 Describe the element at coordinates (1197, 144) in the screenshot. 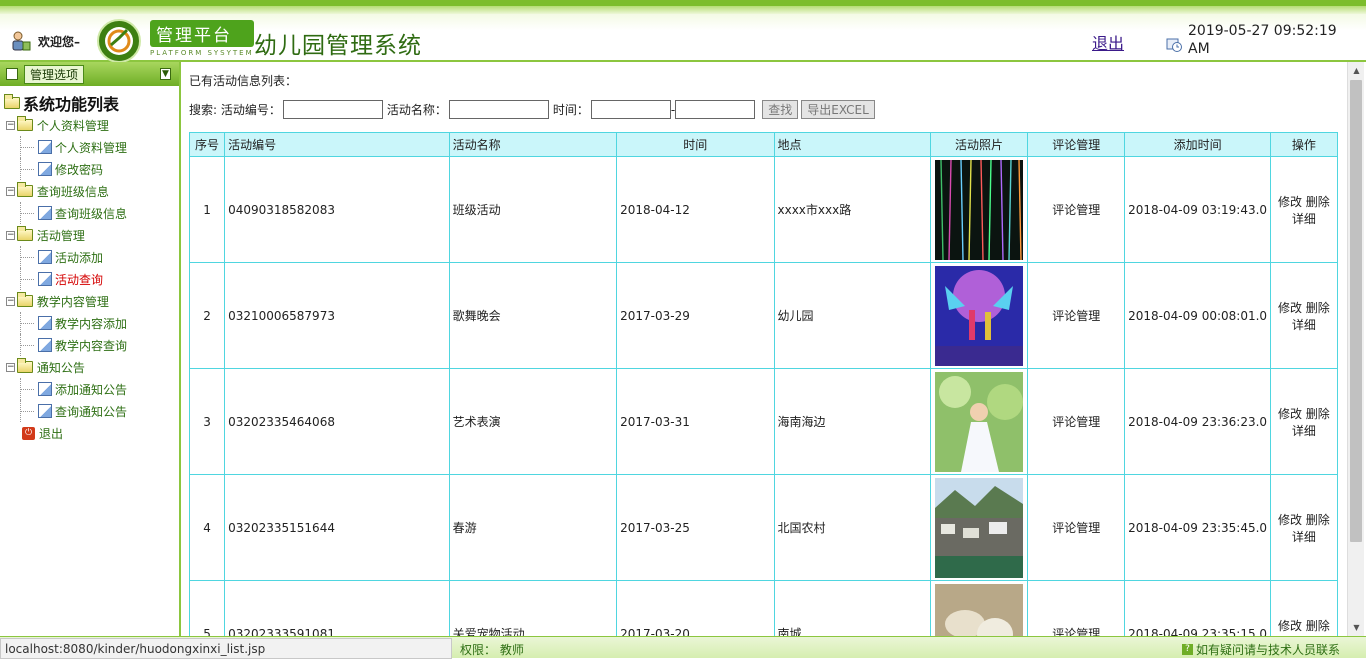

I see `col-header-added: 添加时间` at that location.